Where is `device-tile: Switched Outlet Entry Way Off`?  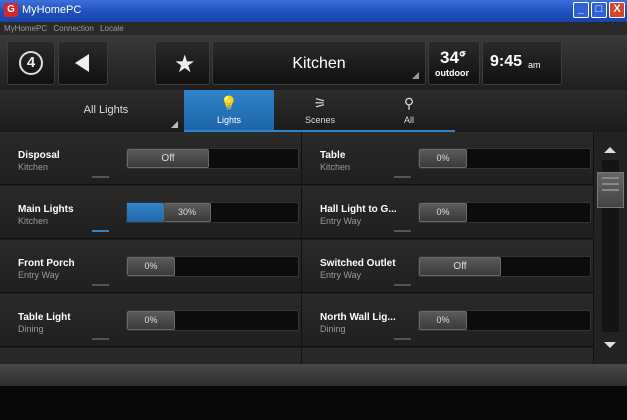 device-tile: Switched Outlet Entry Way Off is located at coordinates (448, 266).